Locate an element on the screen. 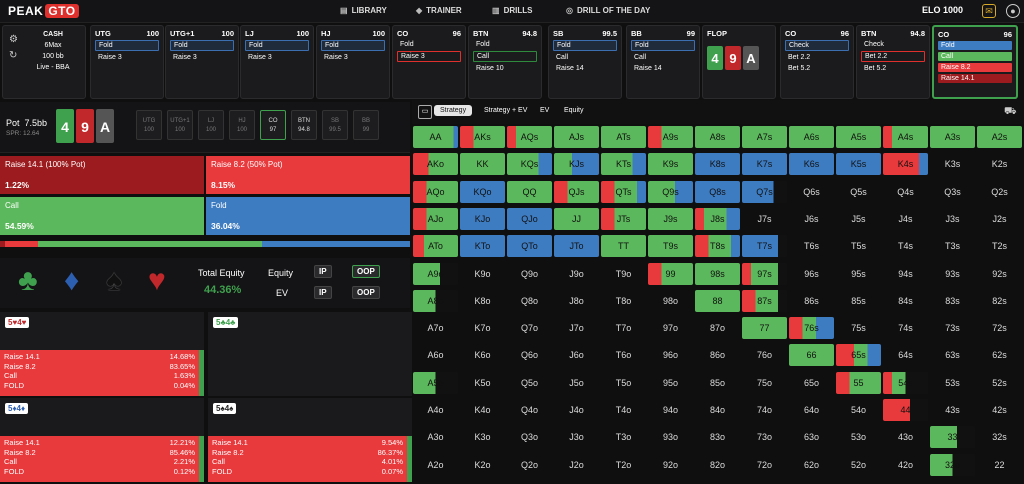 Image resolution: width=1024 pixels, height=484 pixels. grid-cell: 86o is located at coordinates (717, 355).